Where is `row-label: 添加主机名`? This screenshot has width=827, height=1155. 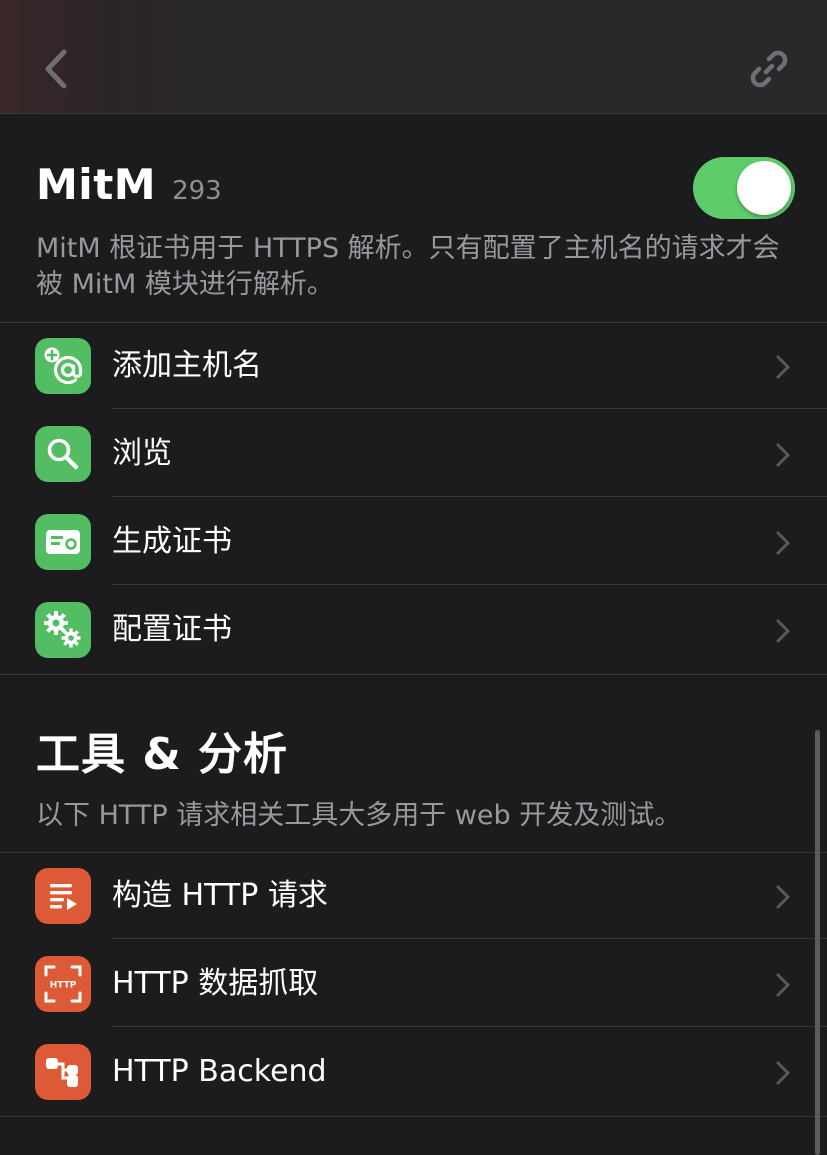
row-label: 添加主机名 is located at coordinates (187, 365).